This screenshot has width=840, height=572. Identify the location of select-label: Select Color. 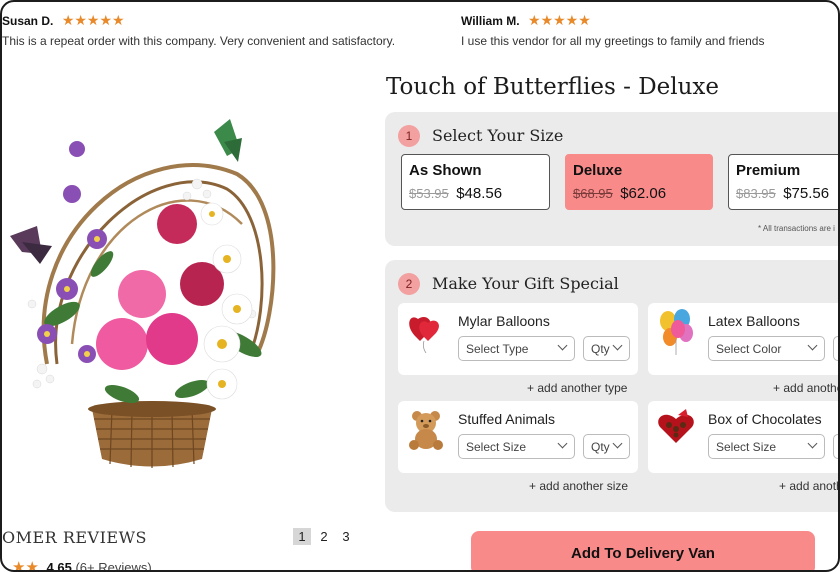
(749, 348).